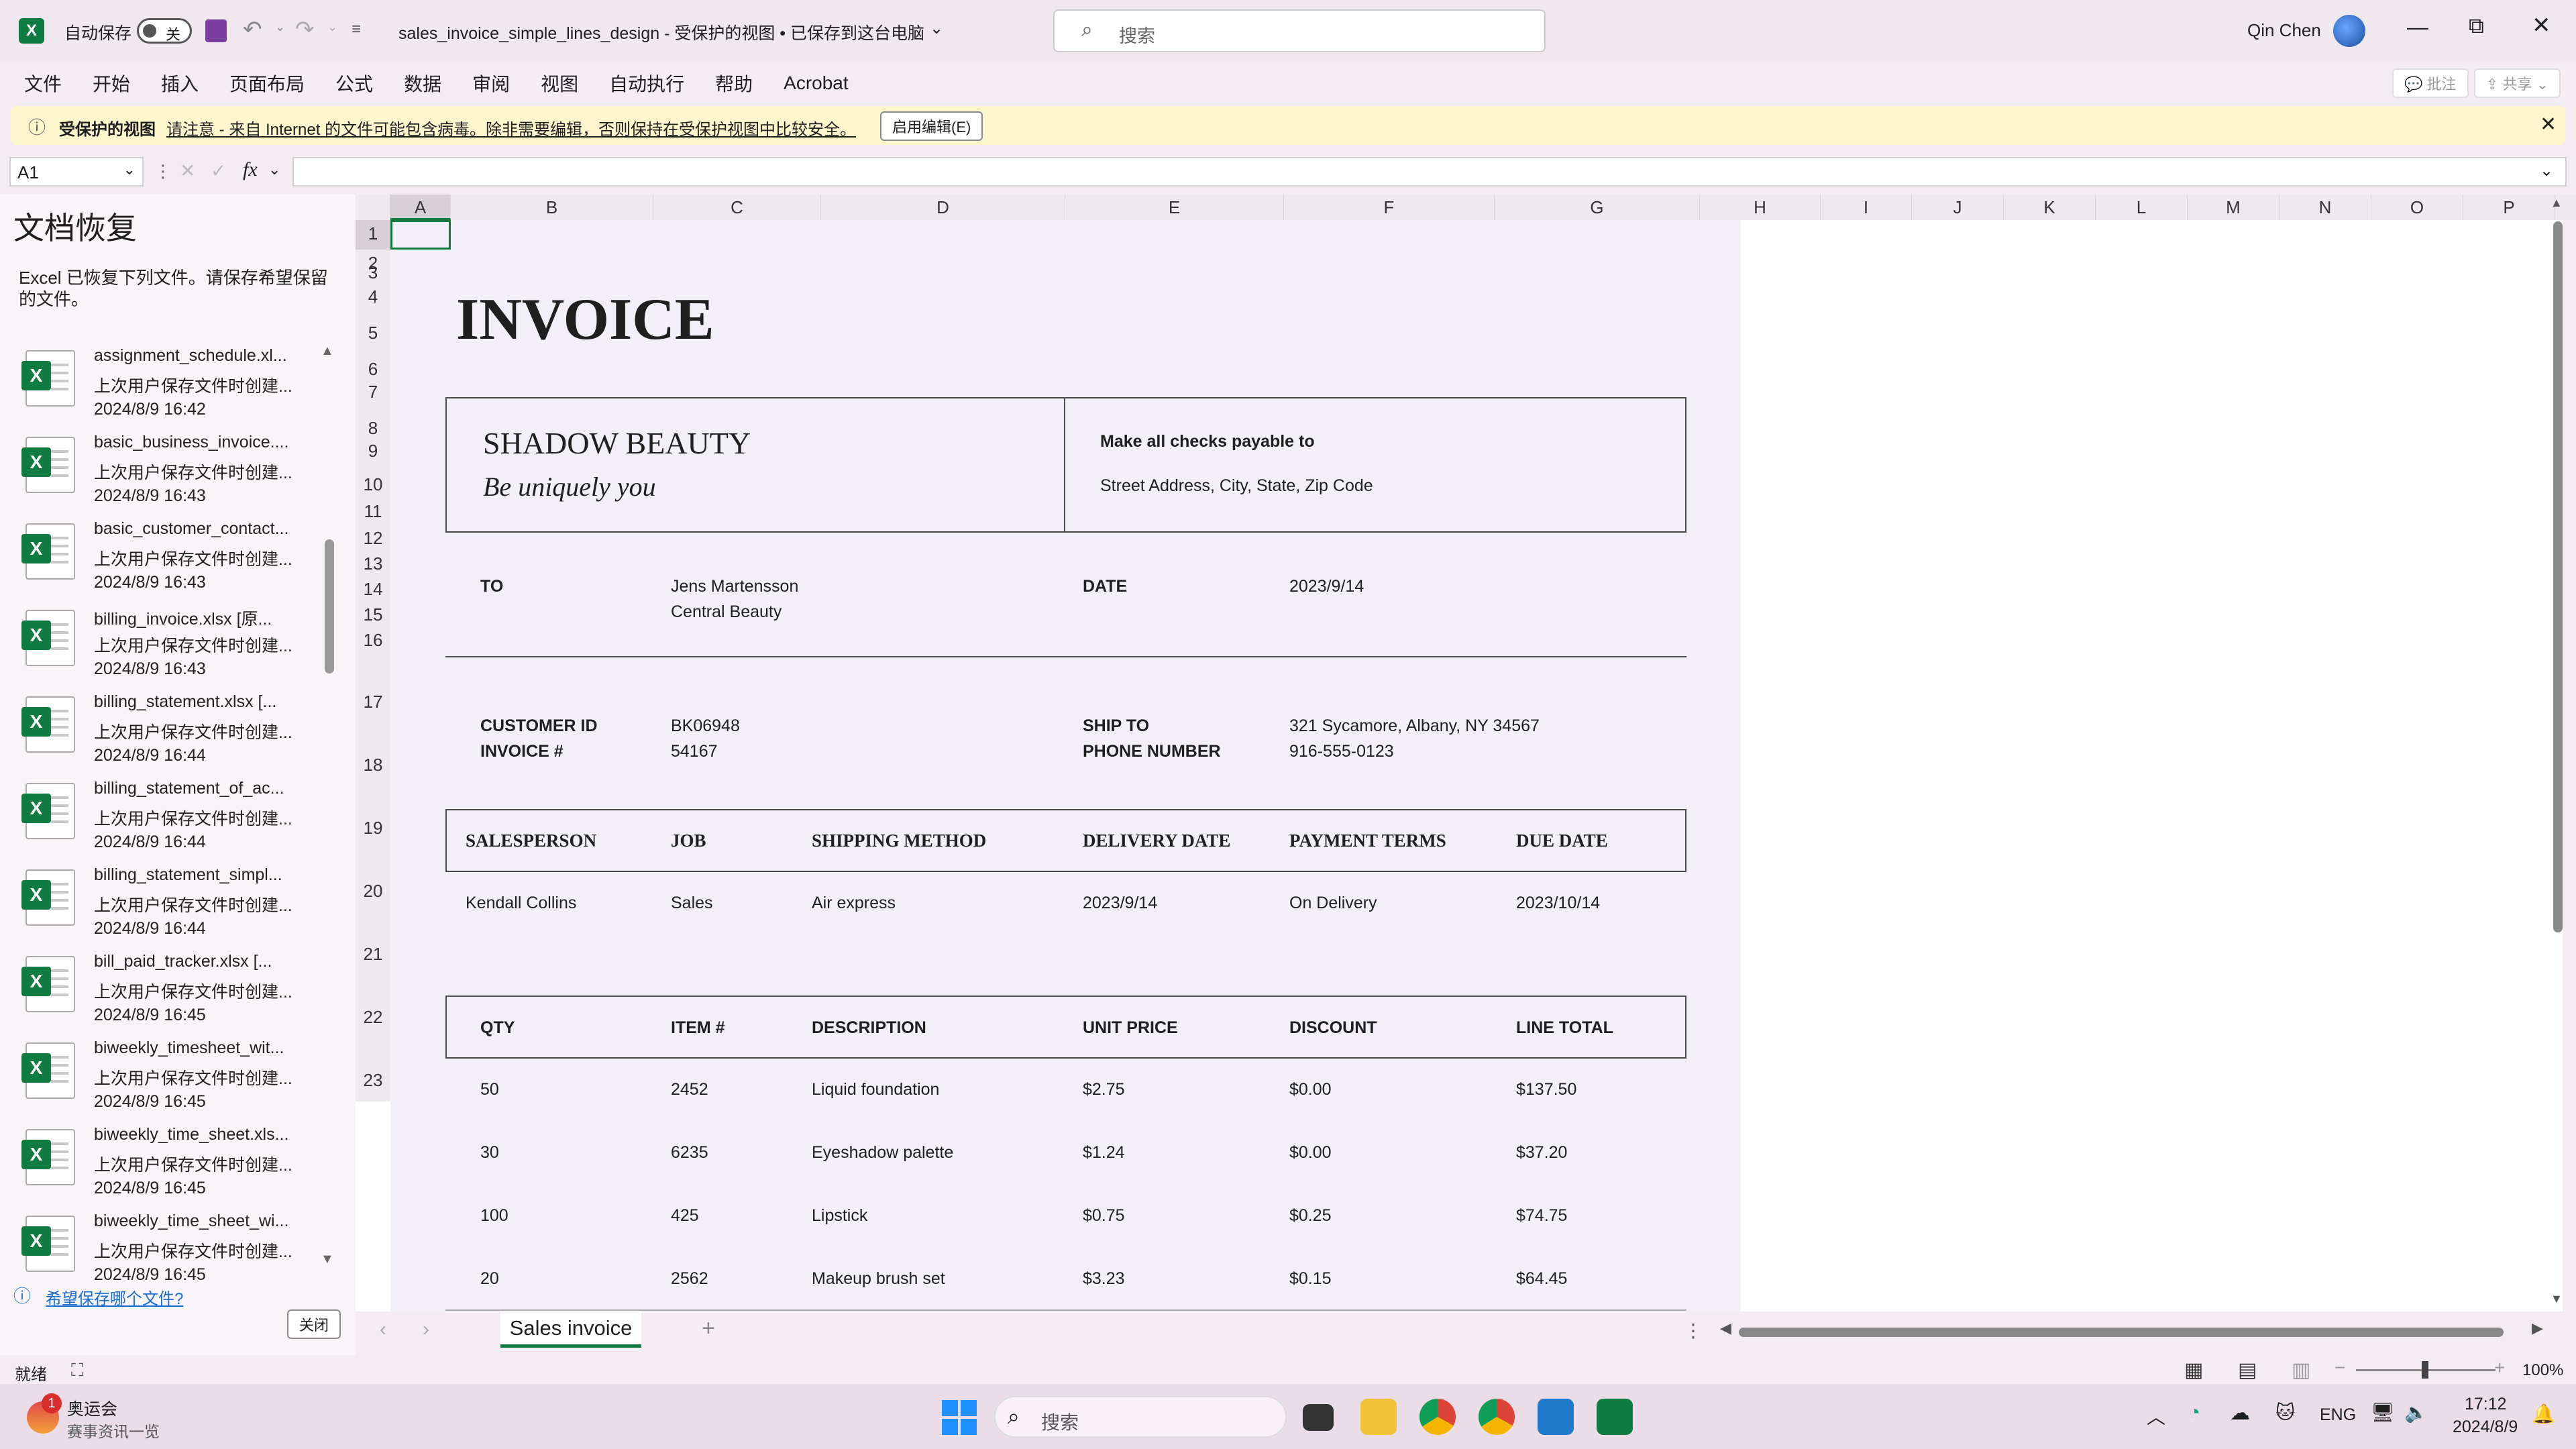 Image resolution: width=2576 pixels, height=1449 pixels. I want to click on page-break-icon: ▥, so click(2301, 1370).